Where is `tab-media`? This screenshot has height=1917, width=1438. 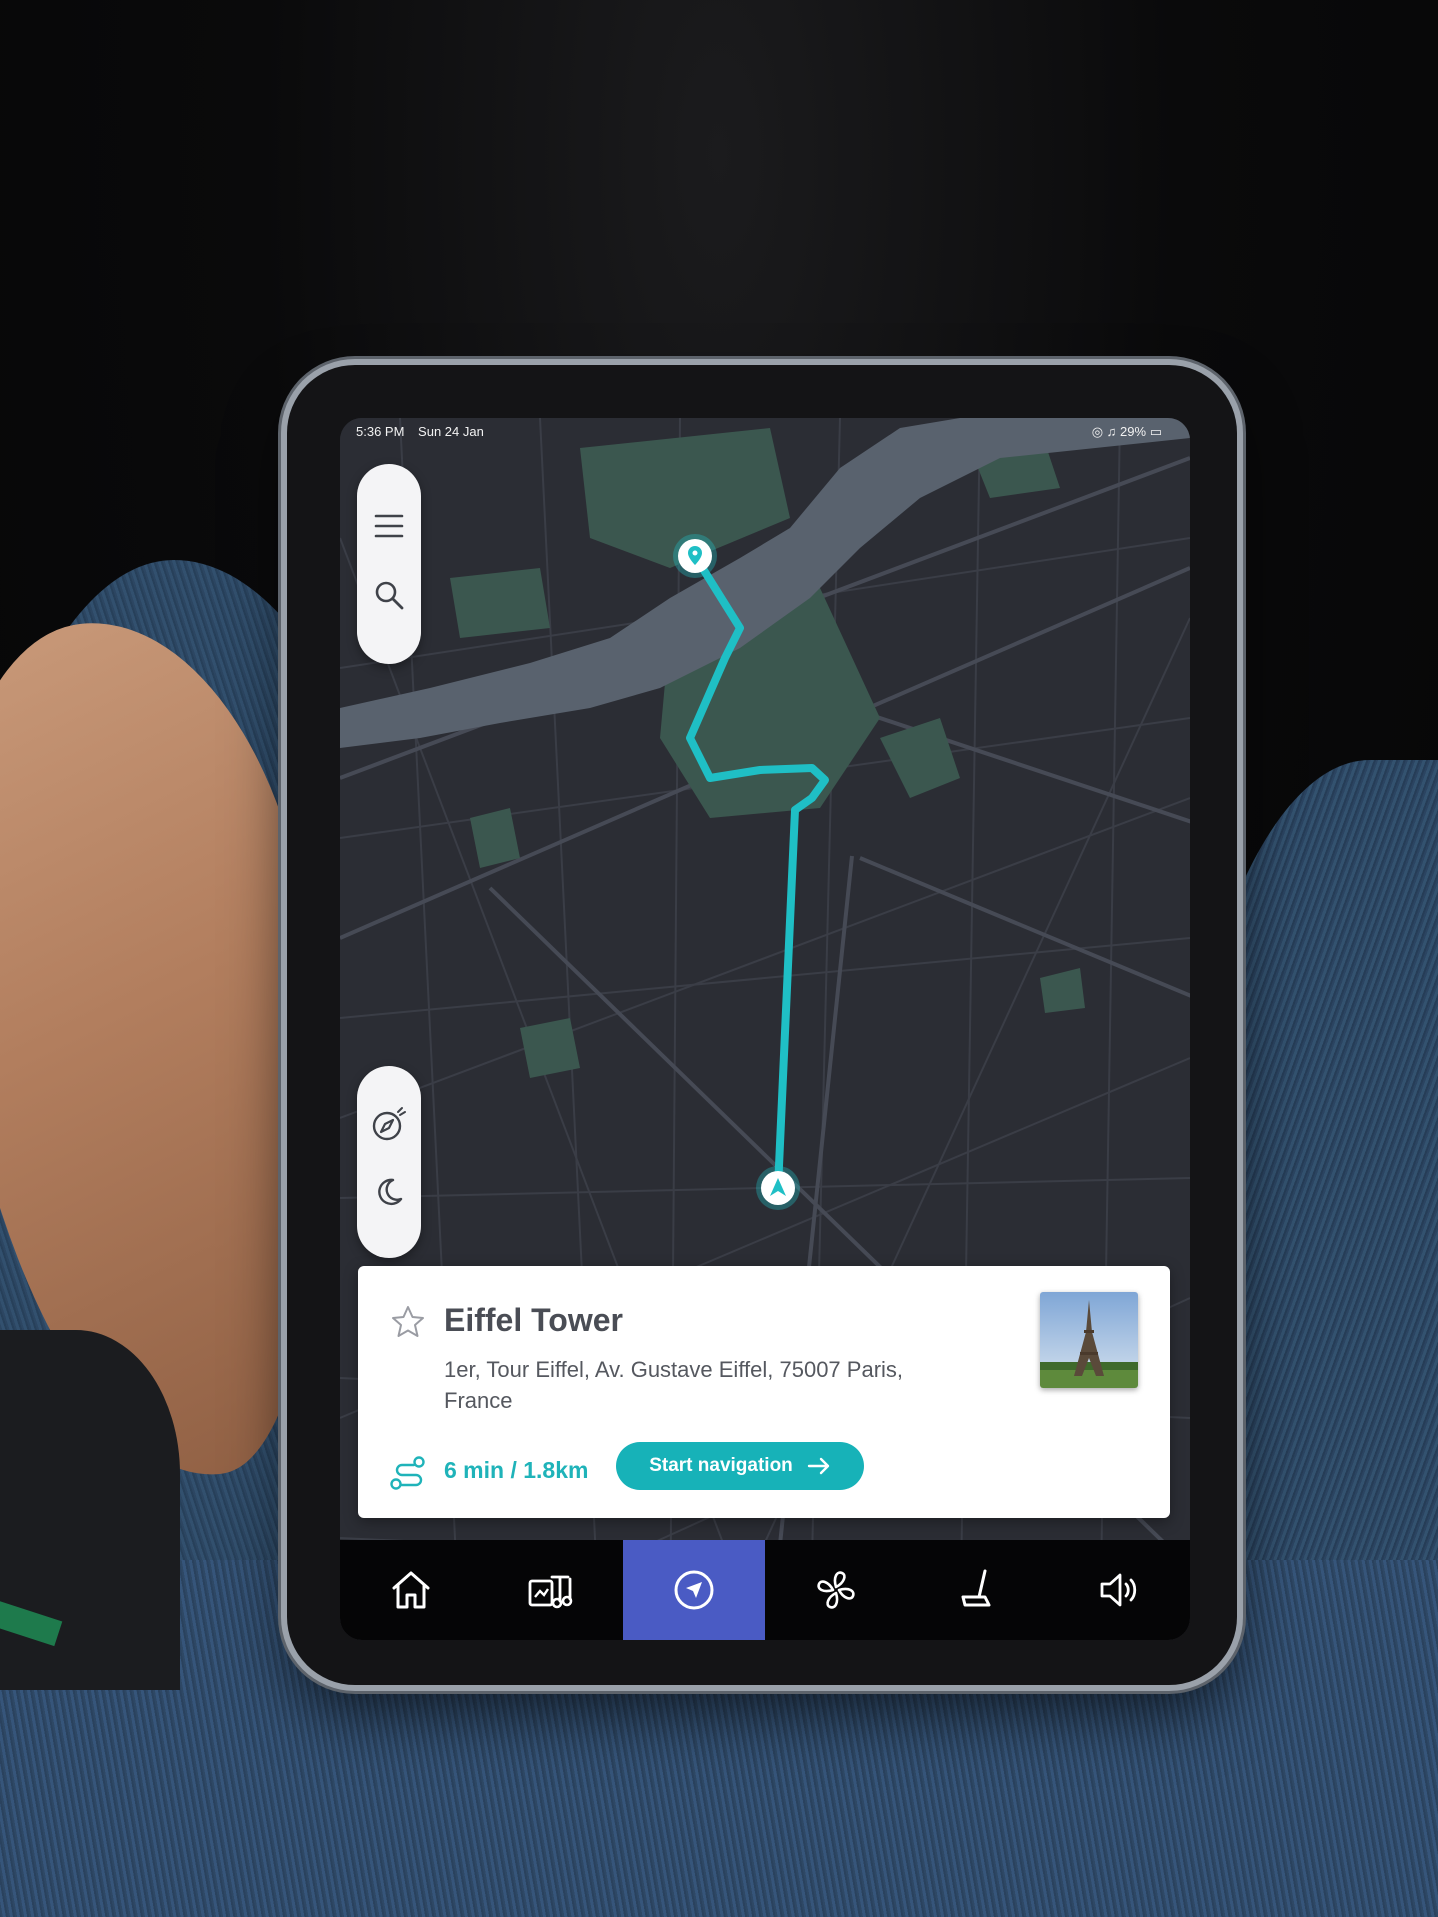 tab-media is located at coordinates (553, 1590).